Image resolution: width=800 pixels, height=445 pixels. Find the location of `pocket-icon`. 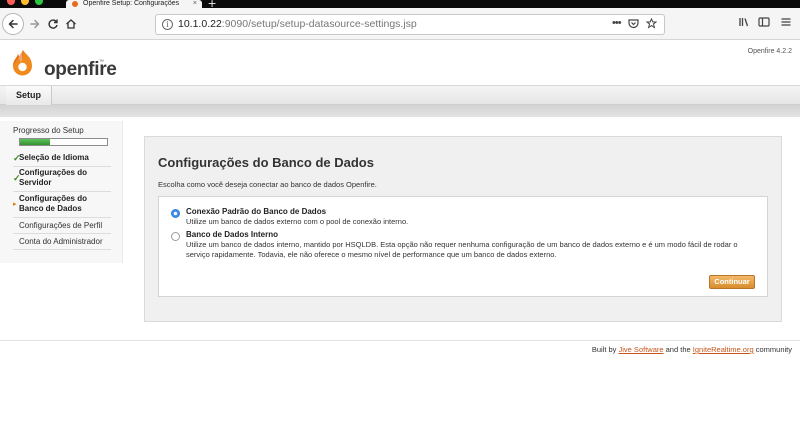

pocket-icon is located at coordinates (633, 25).